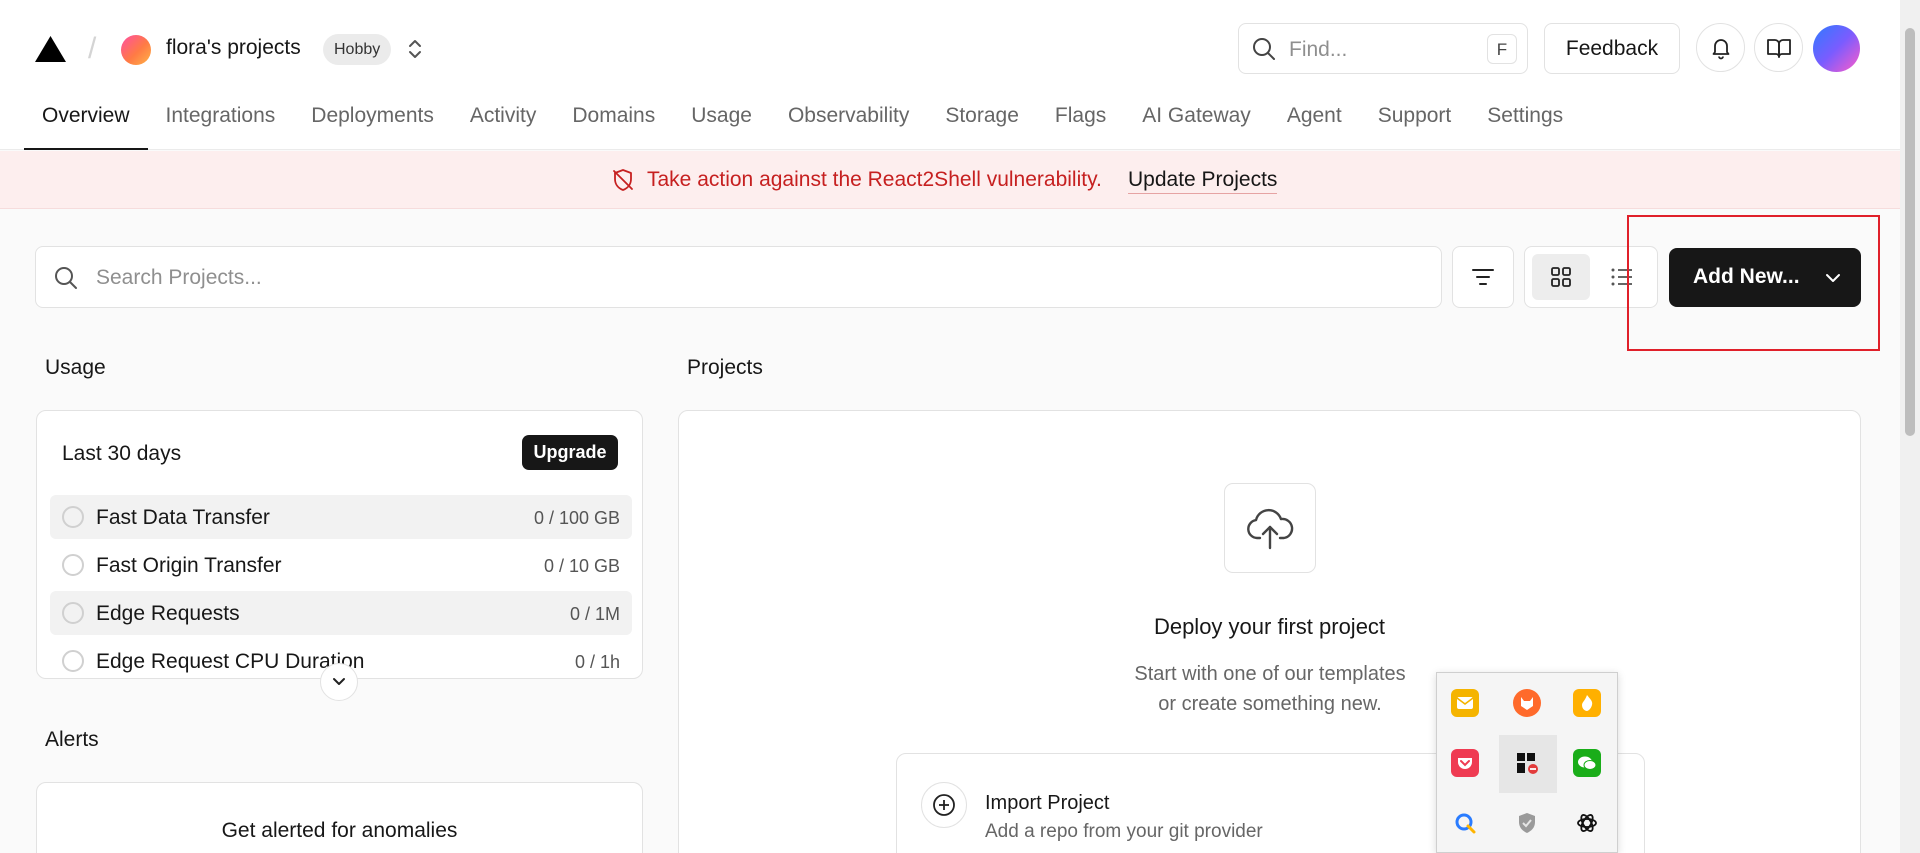 The height and width of the screenshot is (853, 1920). I want to click on tab-support: Support, so click(1415, 125).